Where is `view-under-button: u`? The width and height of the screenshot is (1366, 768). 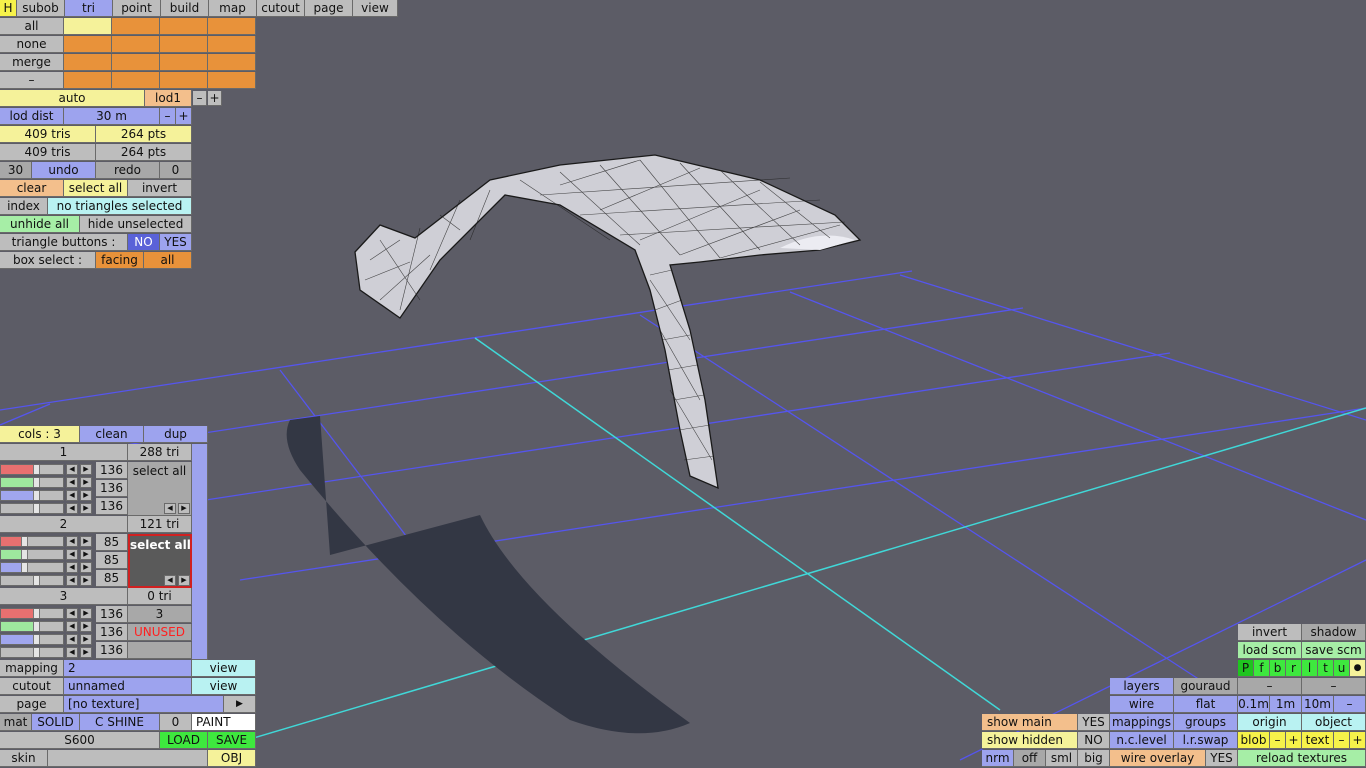
view-under-button: u is located at coordinates (1342, 668).